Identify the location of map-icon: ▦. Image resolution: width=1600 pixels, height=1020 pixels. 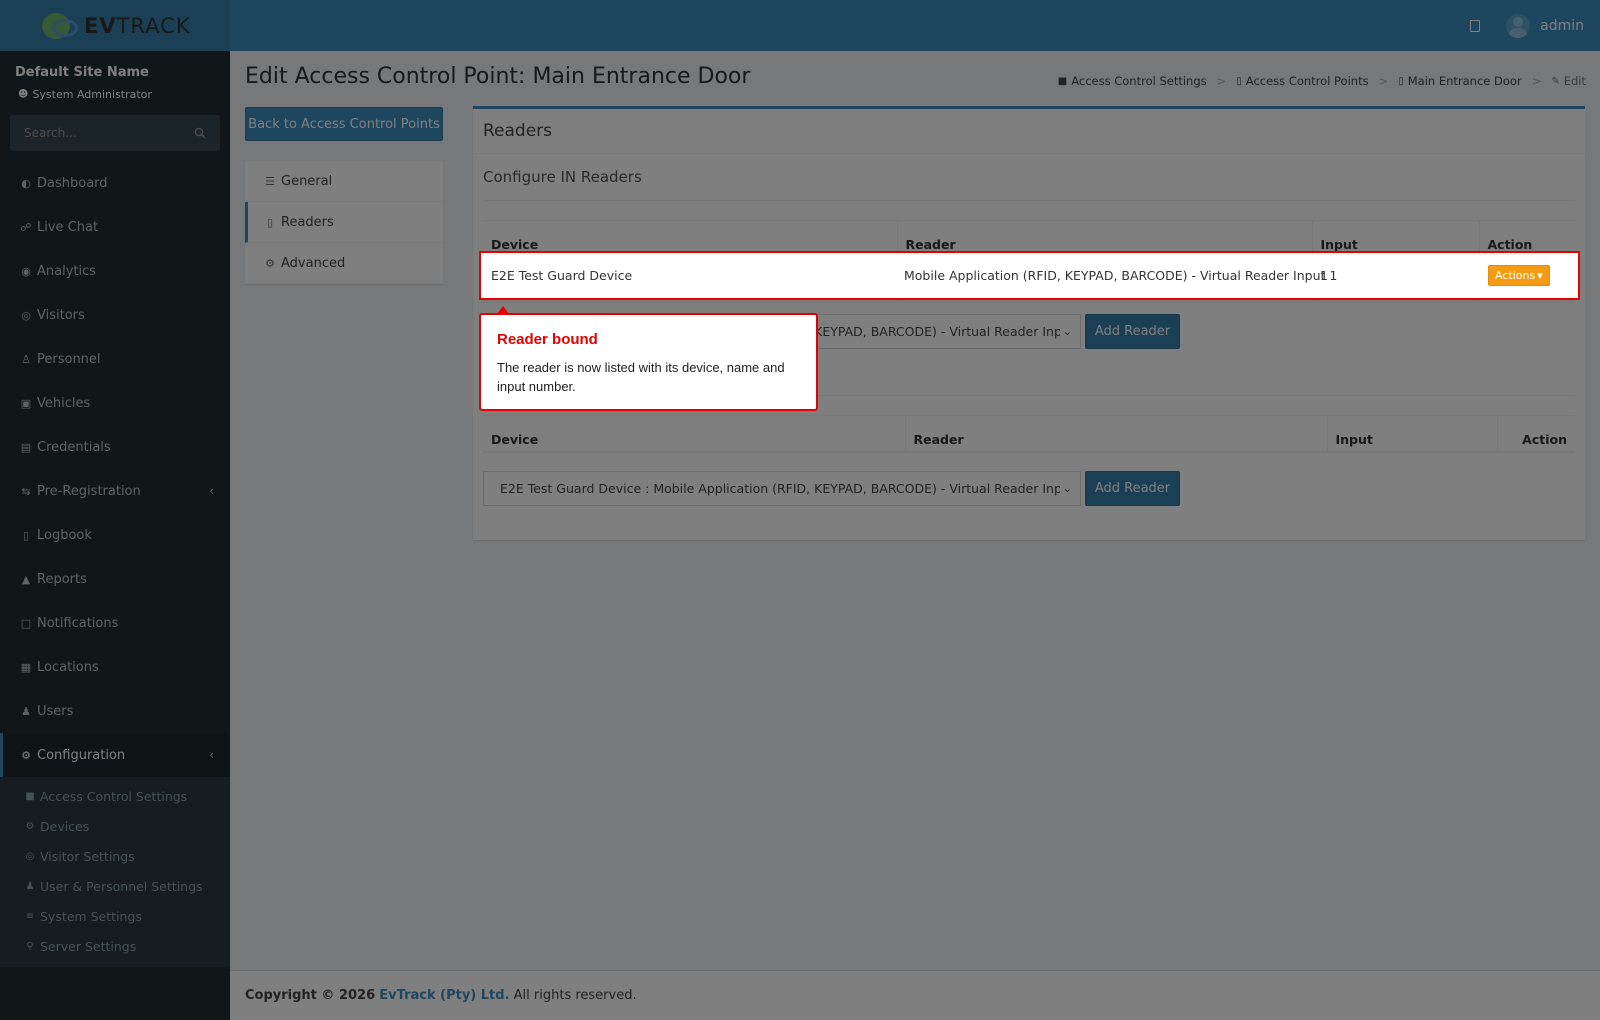
(26, 667).